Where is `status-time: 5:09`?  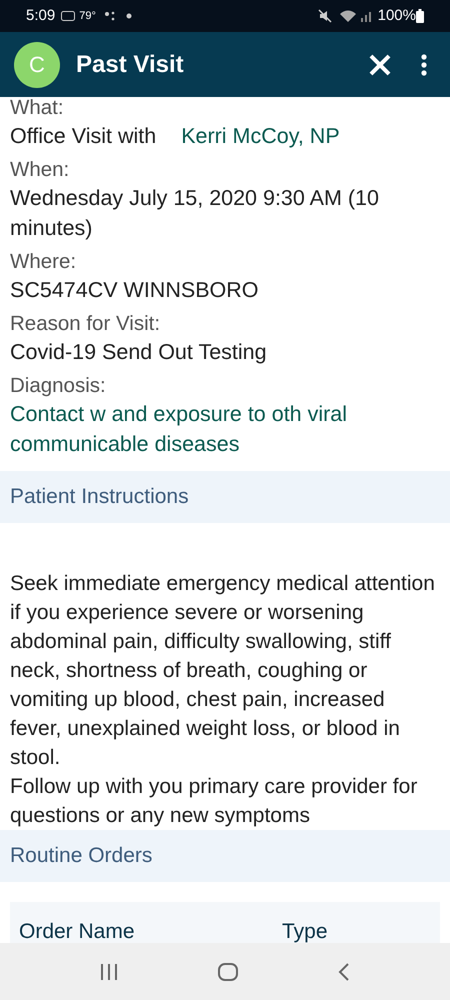
status-time: 5:09 is located at coordinates (41, 16).